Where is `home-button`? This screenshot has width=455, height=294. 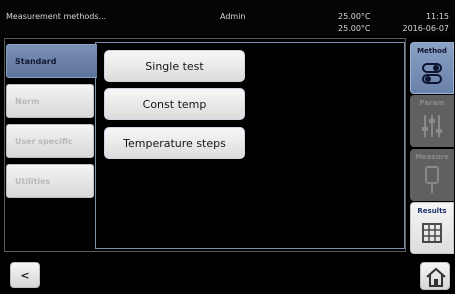
home-button is located at coordinates (435, 276).